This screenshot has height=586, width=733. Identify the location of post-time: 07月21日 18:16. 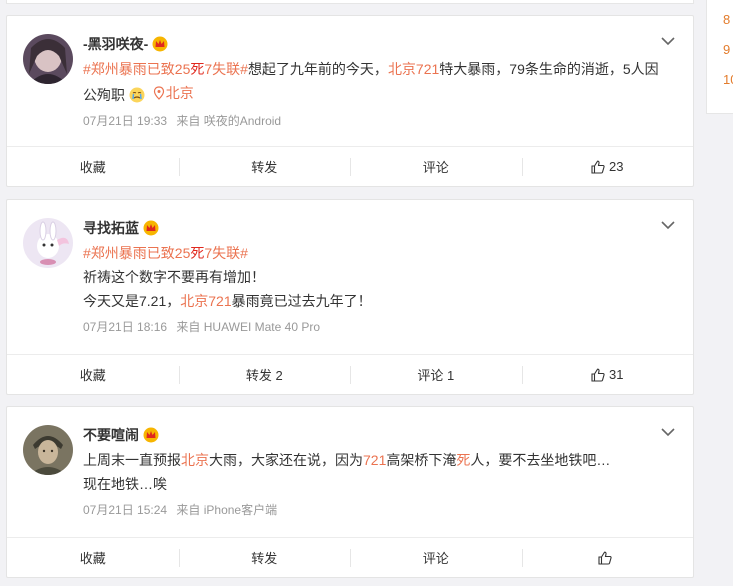
(125, 327).